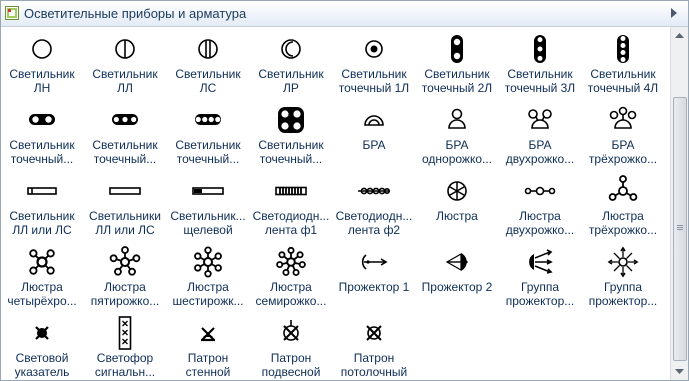  I want to click on shape-label: Светильник точечный 1Л, so click(374, 81).